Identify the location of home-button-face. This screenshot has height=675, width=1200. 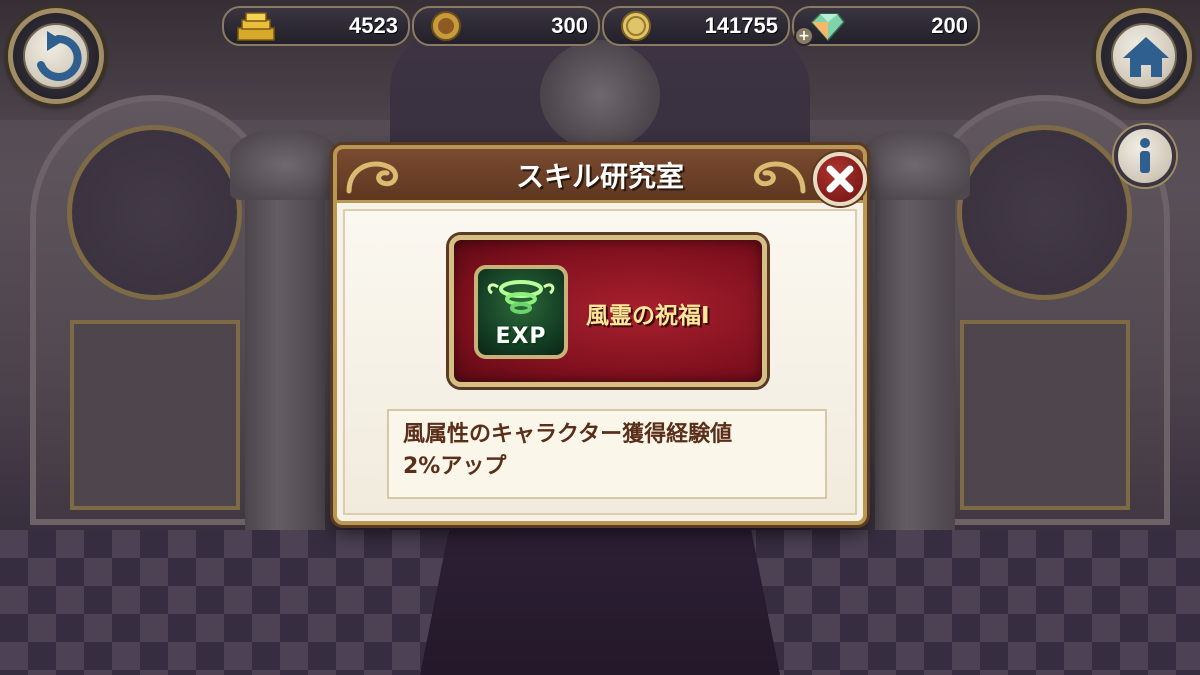
(1144, 56).